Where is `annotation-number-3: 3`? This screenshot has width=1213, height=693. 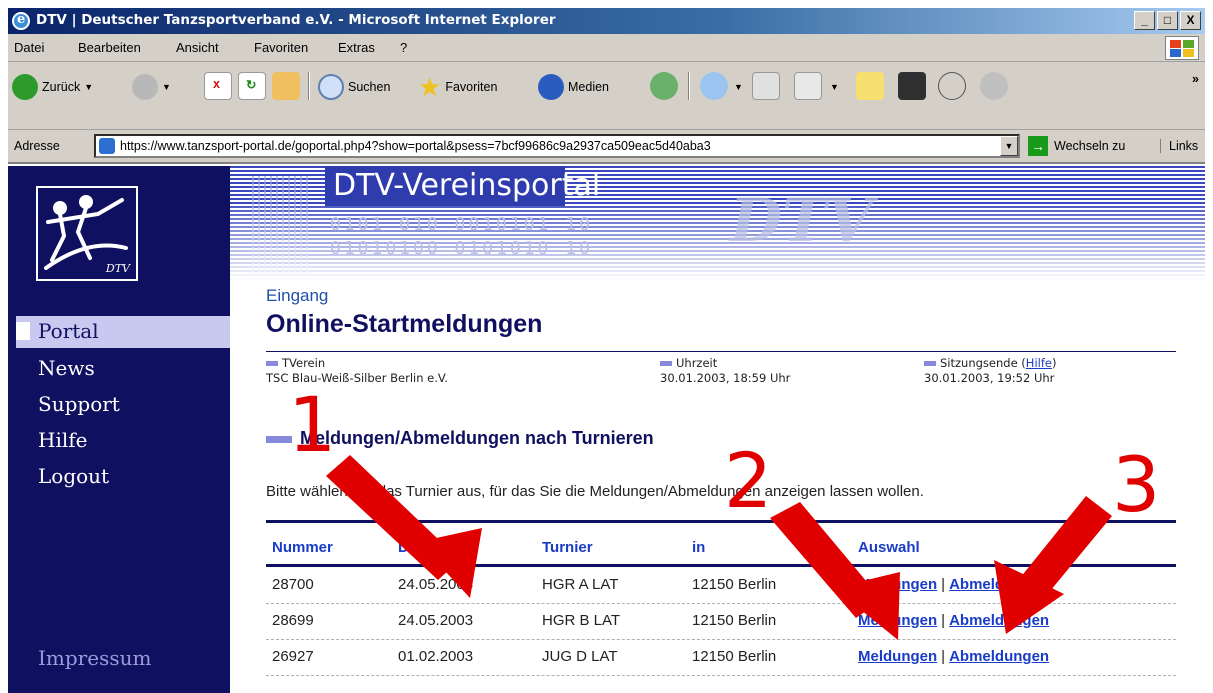
annotation-number-3: 3 is located at coordinates (1136, 484).